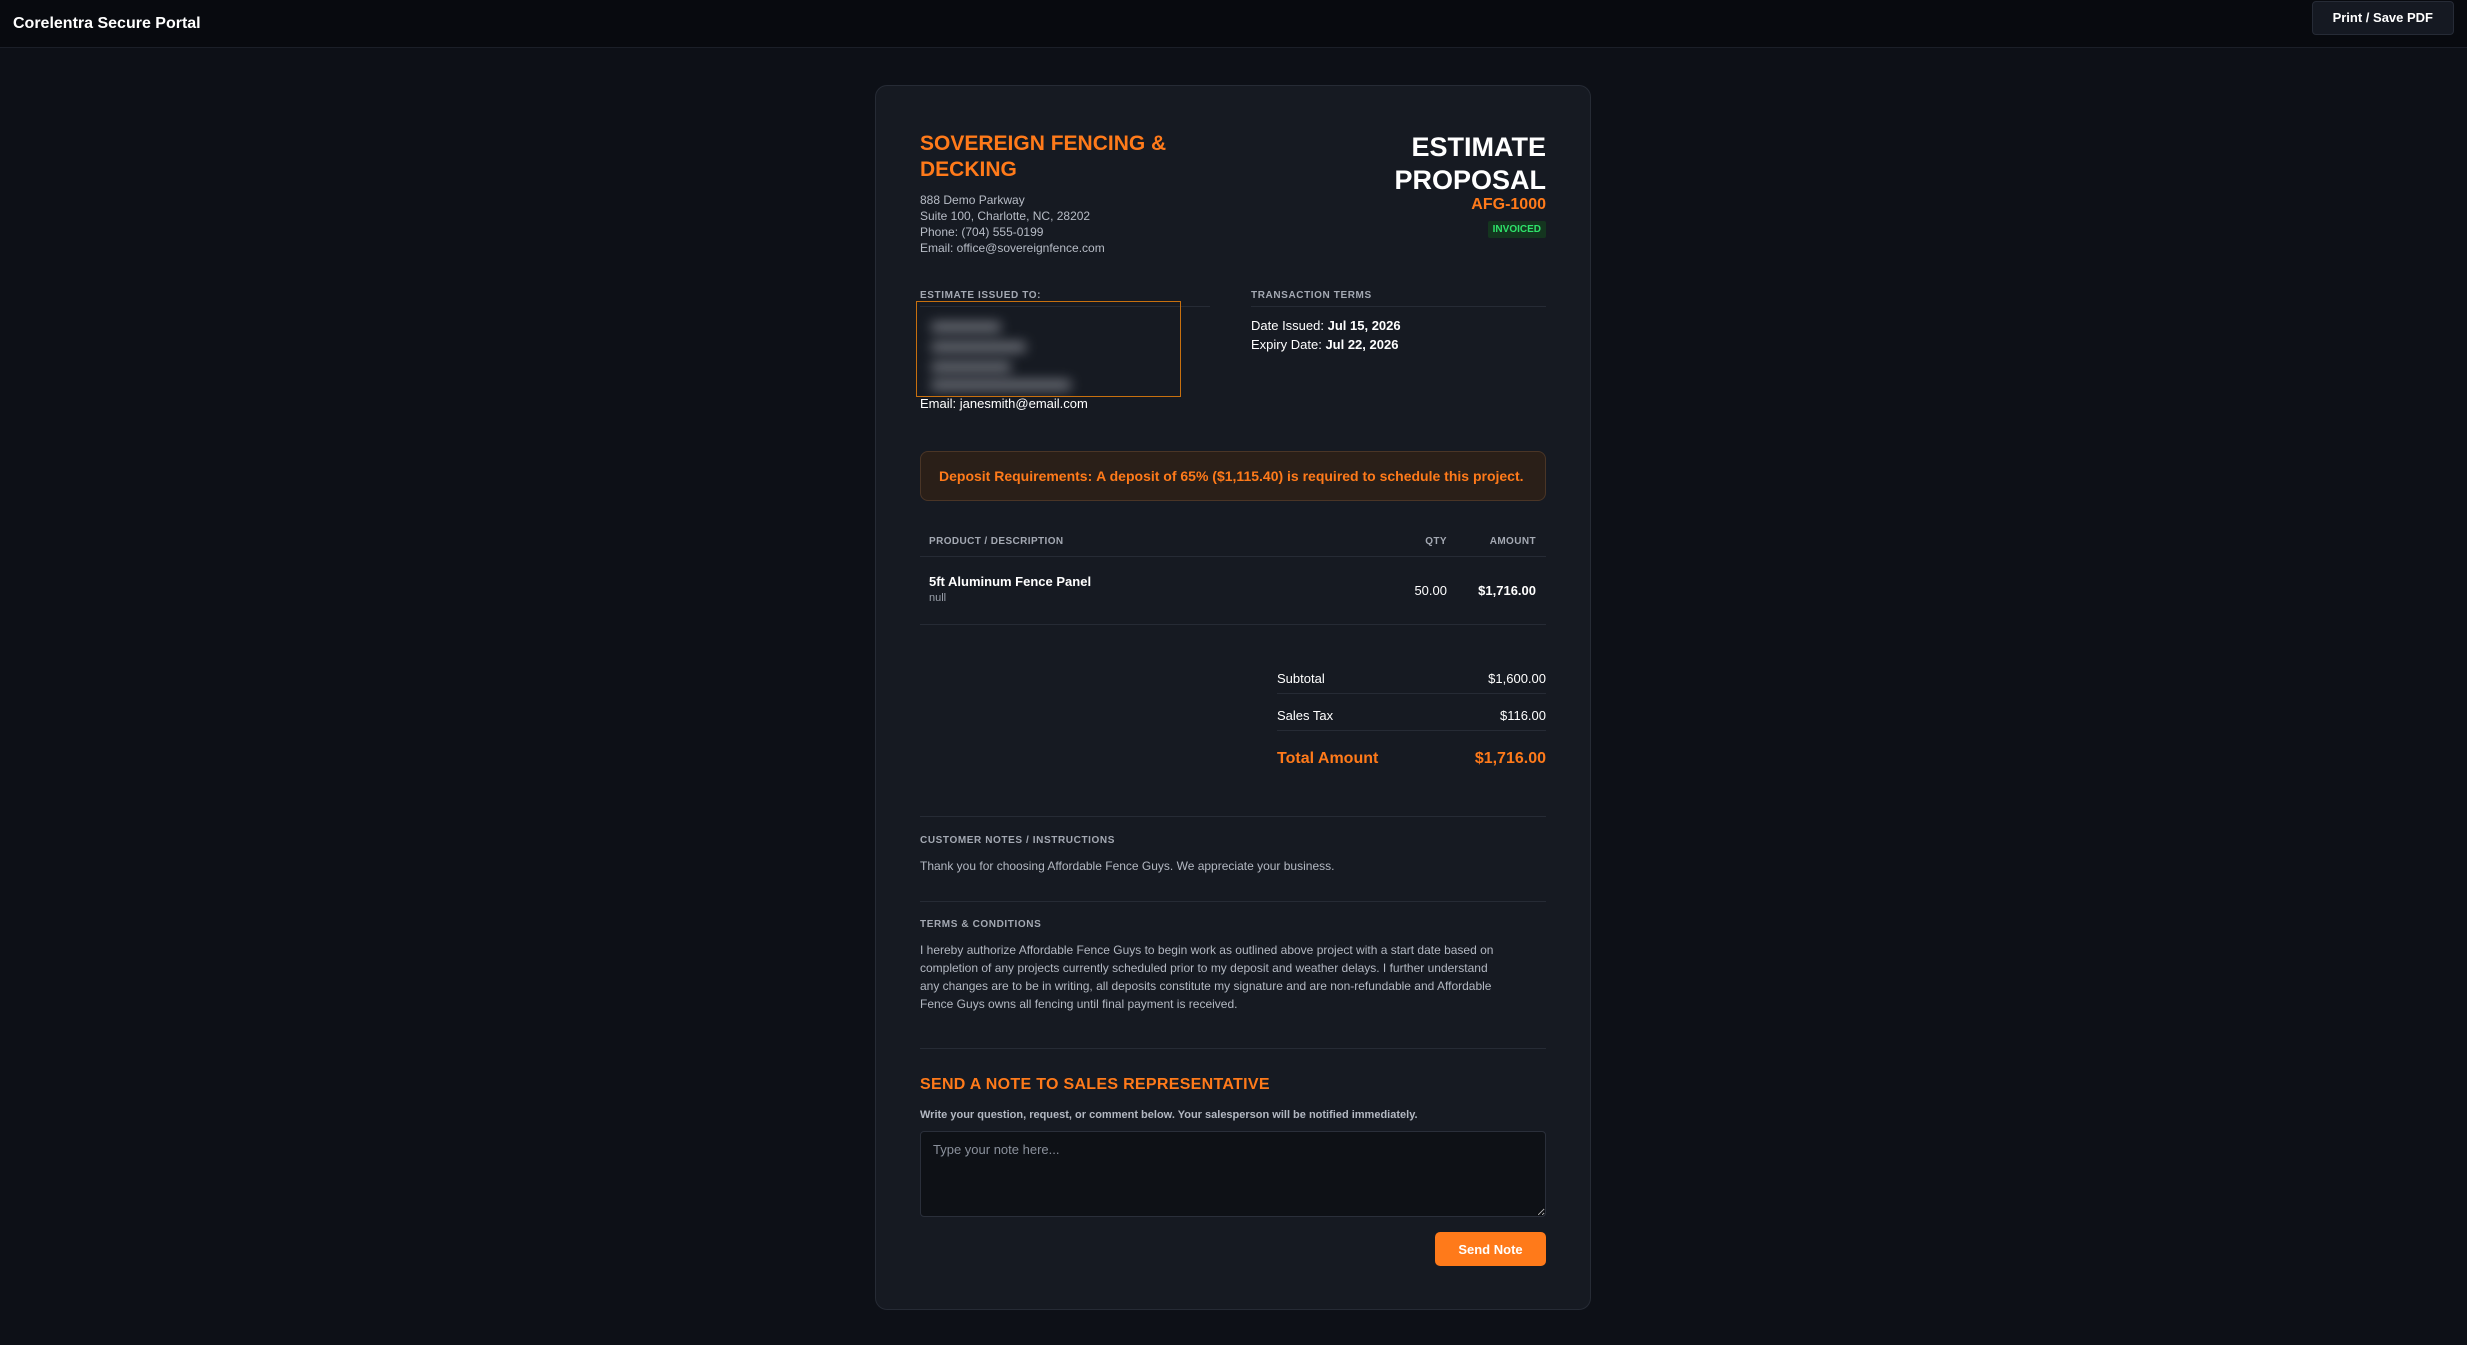 Image resolution: width=2467 pixels, height=1345 pixels. What do you see at coordinates (981, 295) in the screenshot?
I see `issued-to-label: ESTIMATE ISSUED TO:` at bounding box center [981, 295].